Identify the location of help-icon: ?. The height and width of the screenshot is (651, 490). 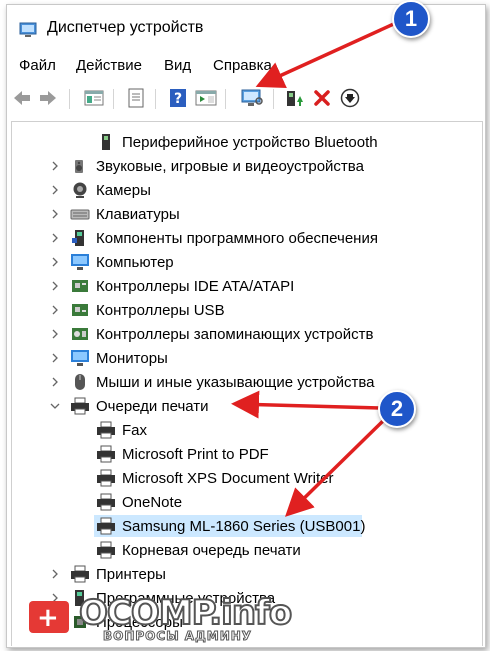
(178, 98).